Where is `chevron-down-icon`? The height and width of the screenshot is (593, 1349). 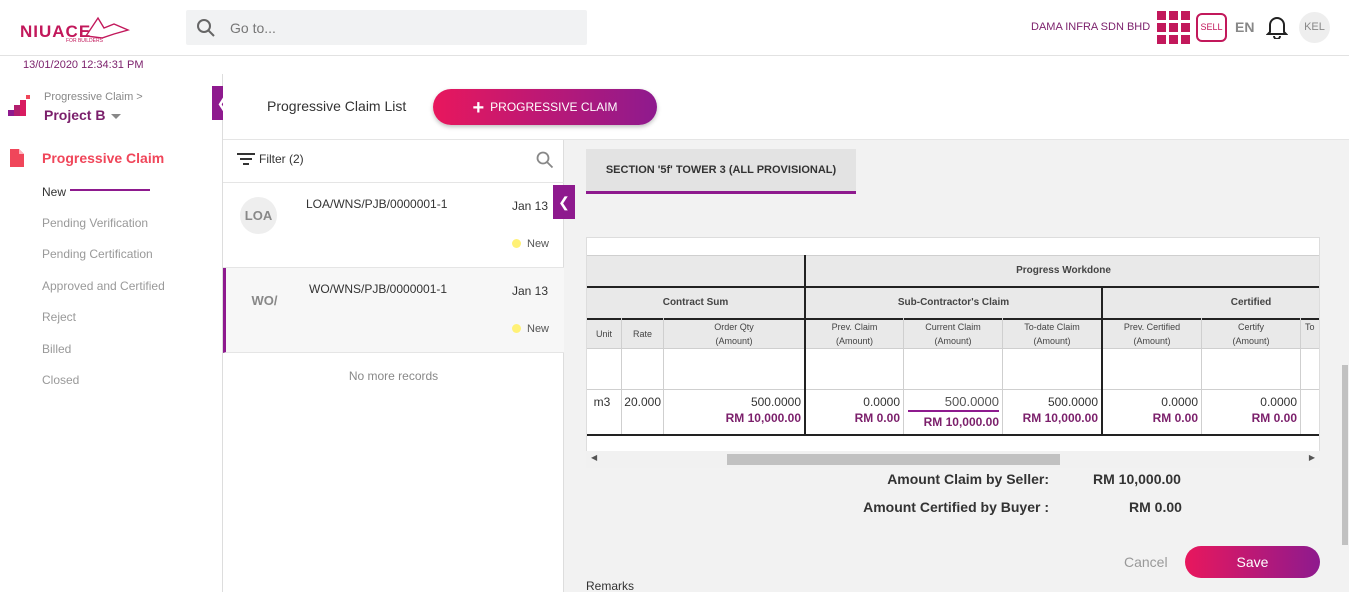 chevron-down-icon is located at coordinates (116, 116).